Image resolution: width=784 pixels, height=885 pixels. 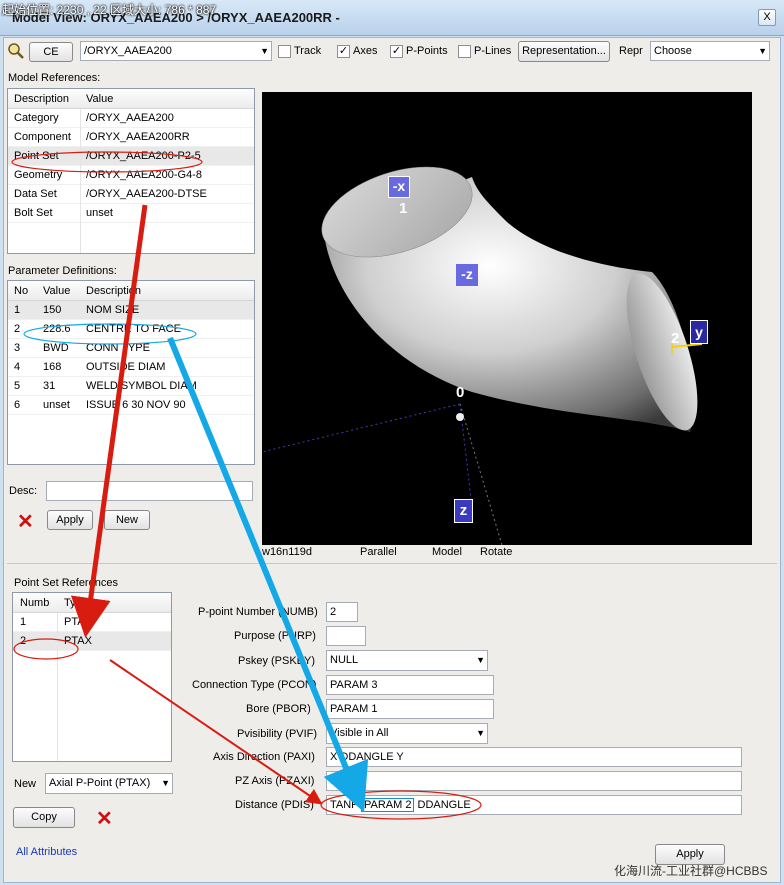 What do you see at coordinates (463, 511) in the screenshot?
I see `z-axis-label: z` at bounding box center [463, 511].